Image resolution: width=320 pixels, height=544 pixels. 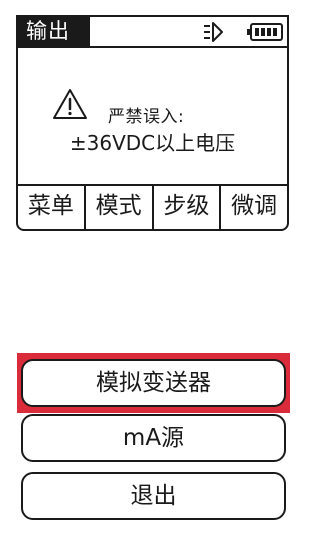 I want to click on status-bar: 输出, so click(x=152, y=32).